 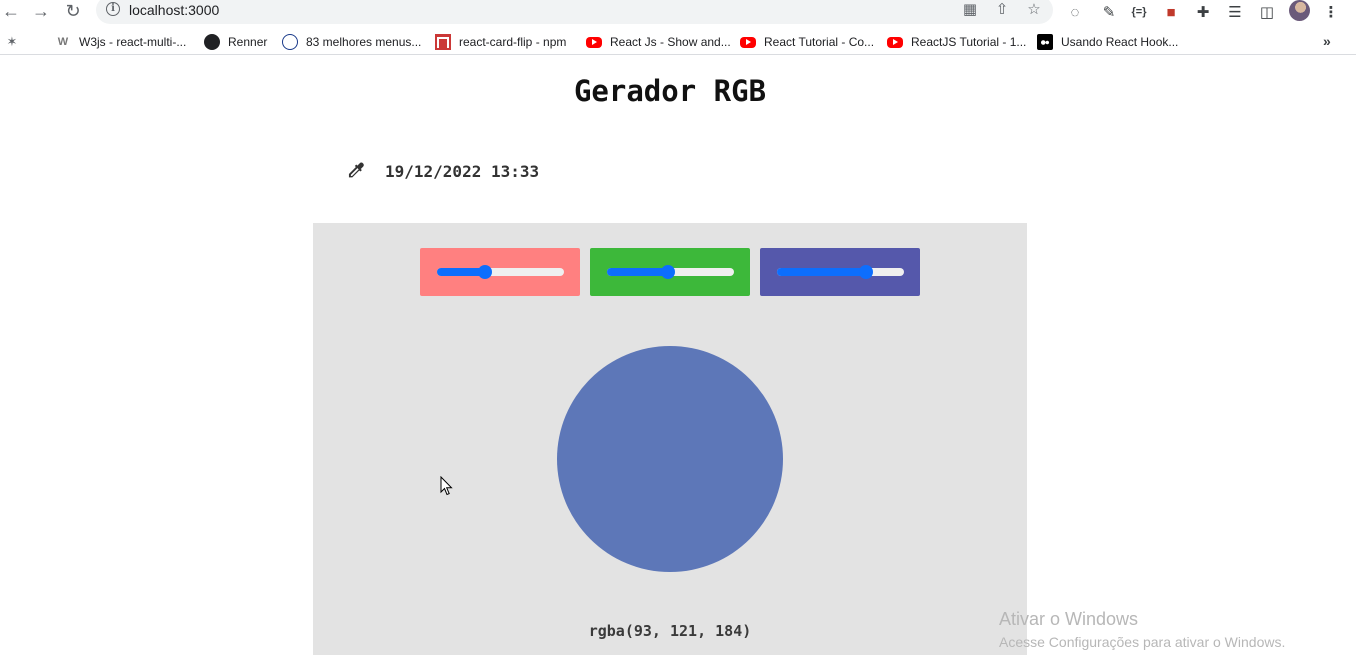 I want to click on extension-devtools-icon: ✎, so click(x=1109, y=12).